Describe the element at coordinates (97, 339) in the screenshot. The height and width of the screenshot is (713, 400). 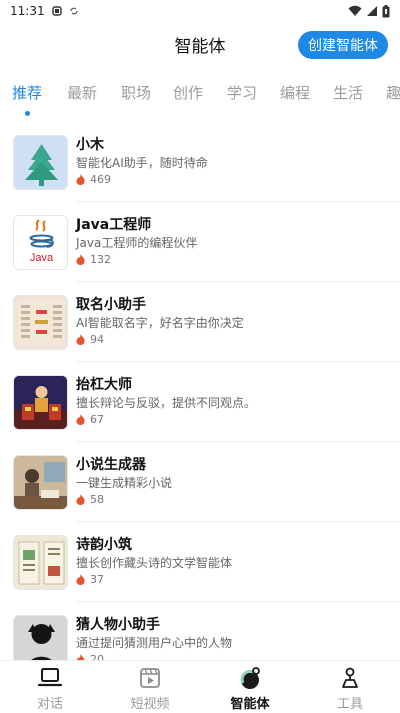
I see `popularity-count: 94` at that location.